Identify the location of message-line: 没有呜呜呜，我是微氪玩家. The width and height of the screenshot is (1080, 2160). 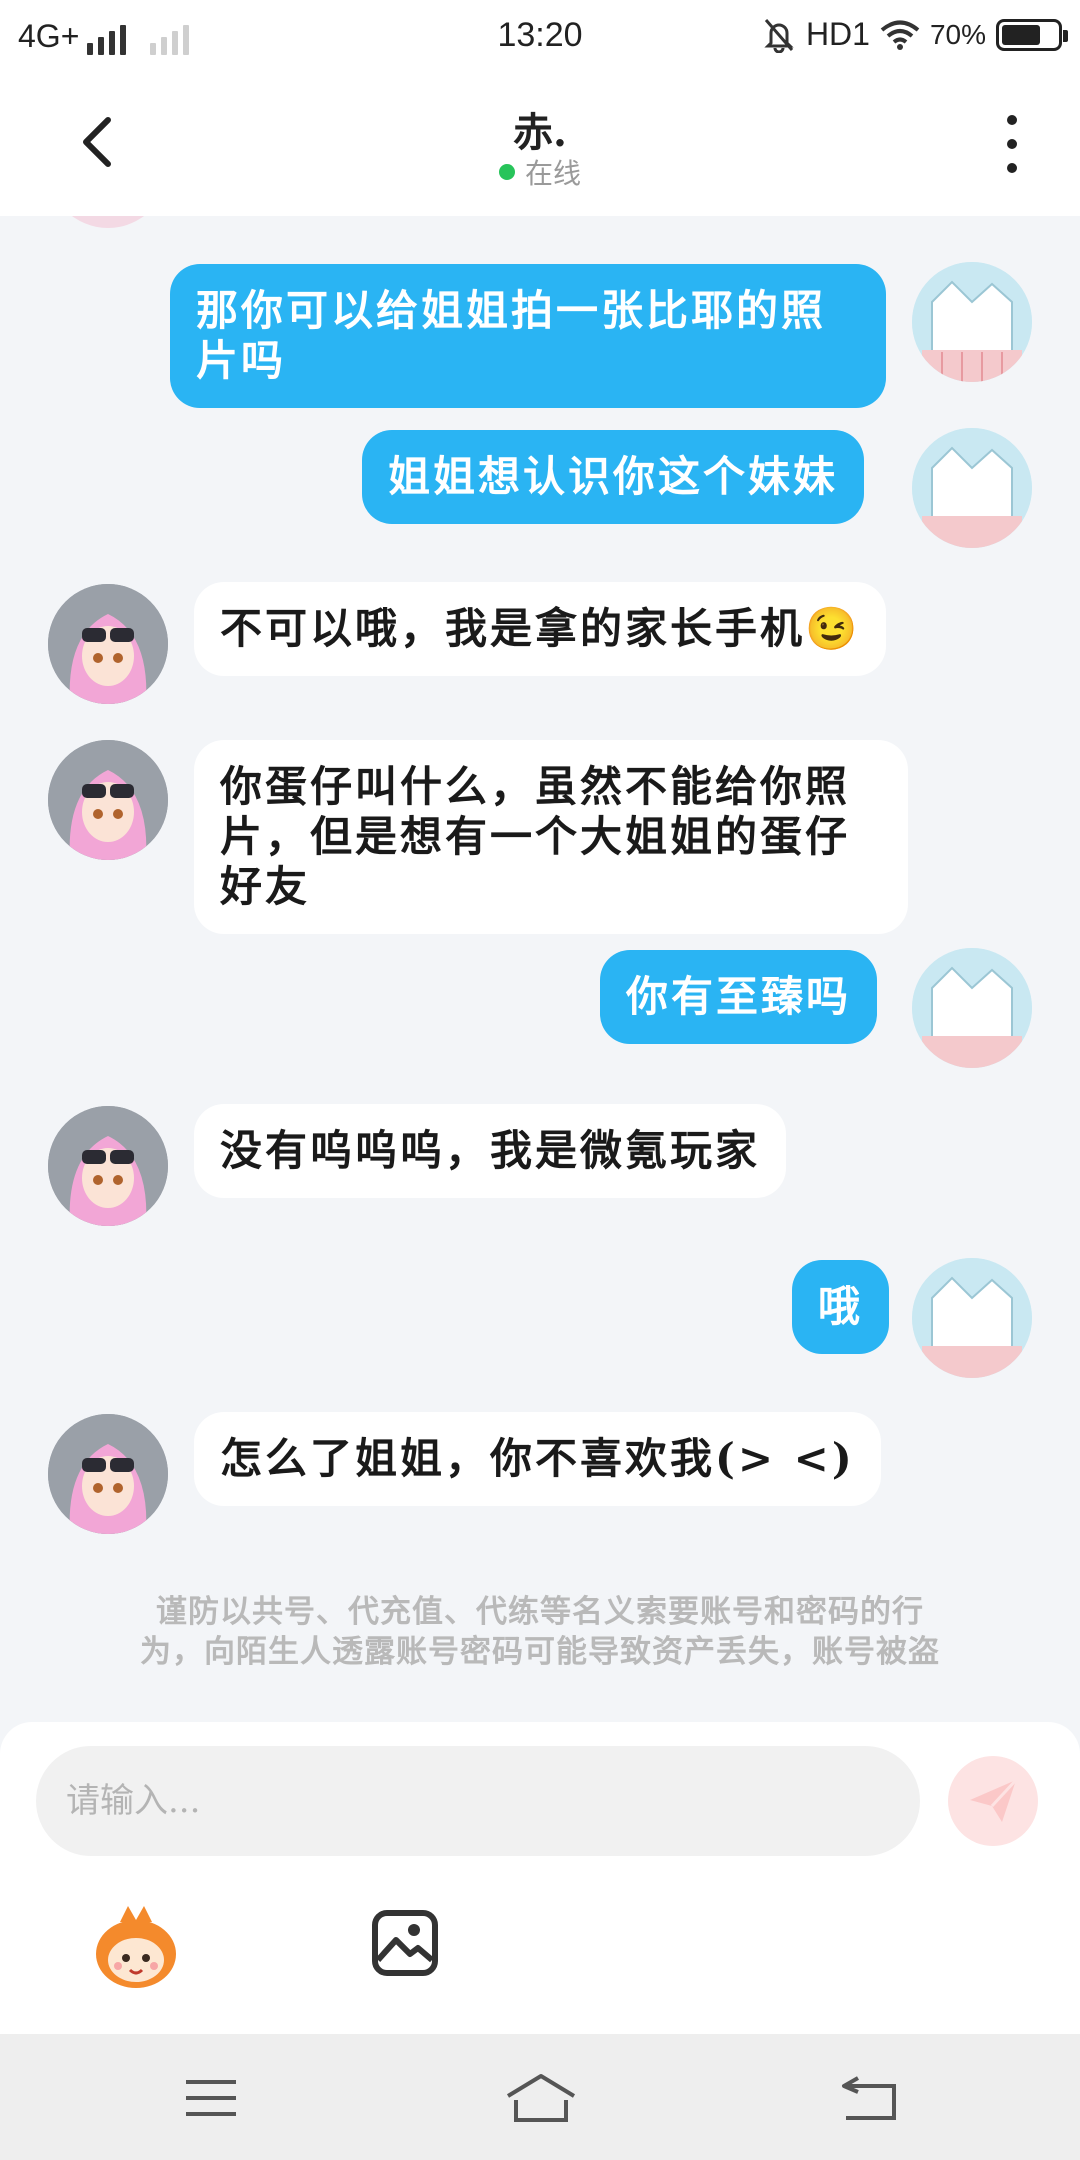
(490, 1150).